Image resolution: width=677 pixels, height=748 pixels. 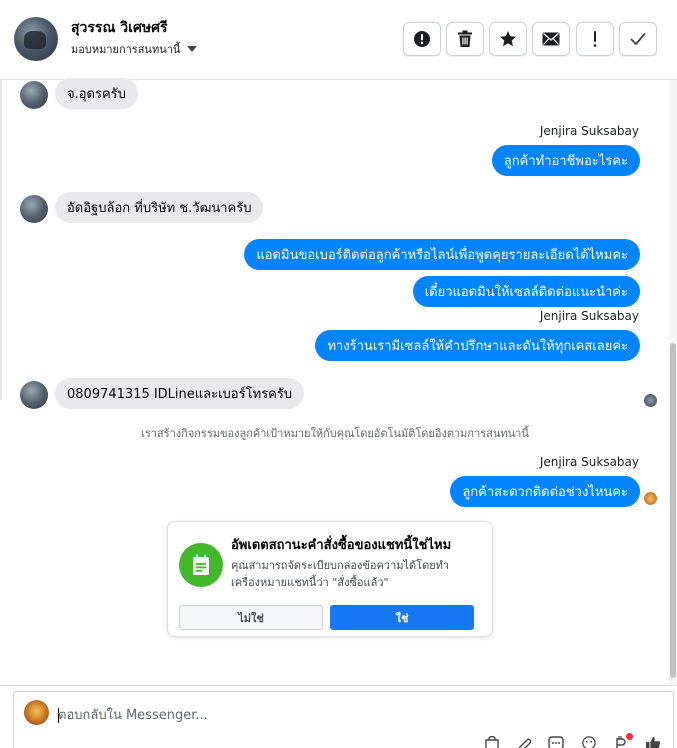 What do you see at coordinates (58, 715) in the screenshot?
I see `text-cursor` at bounding box center [58, 715].